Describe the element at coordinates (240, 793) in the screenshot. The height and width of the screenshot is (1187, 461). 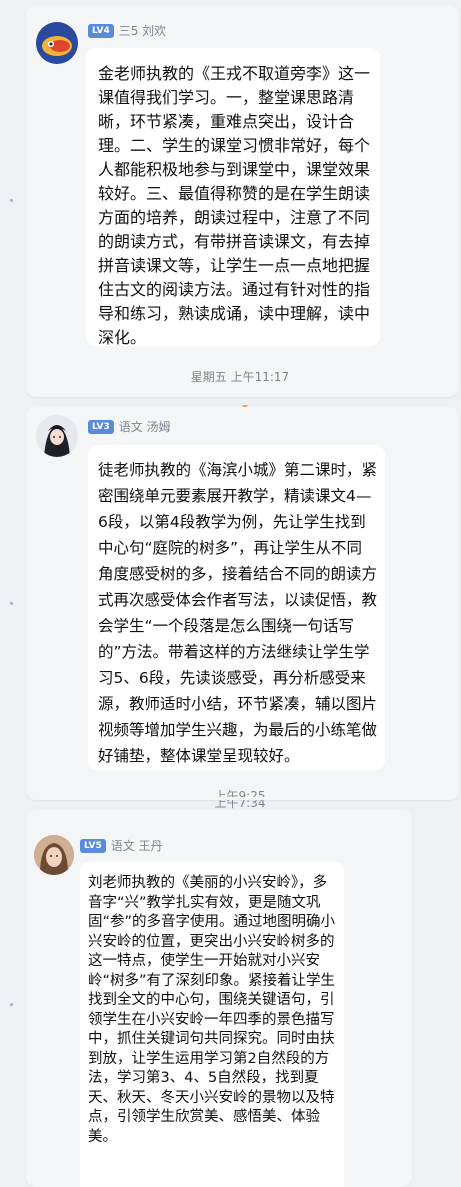
I see `message-time: 上午9:25` at that location.